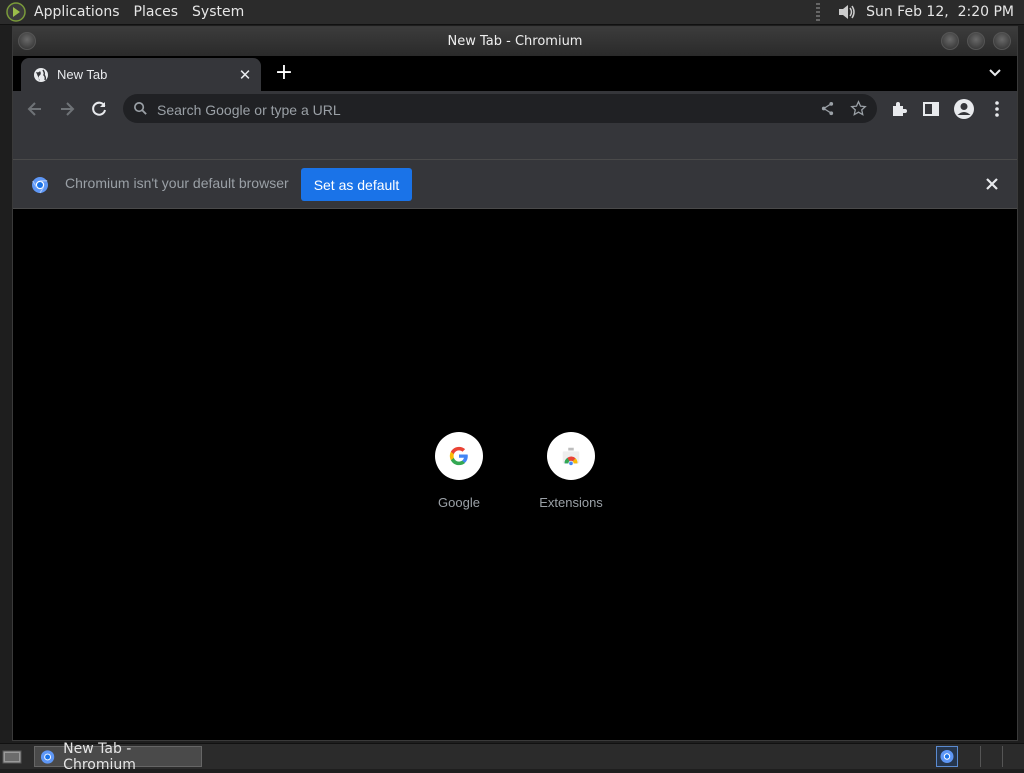  I want to click on google-g-icon, so click(458, 456).